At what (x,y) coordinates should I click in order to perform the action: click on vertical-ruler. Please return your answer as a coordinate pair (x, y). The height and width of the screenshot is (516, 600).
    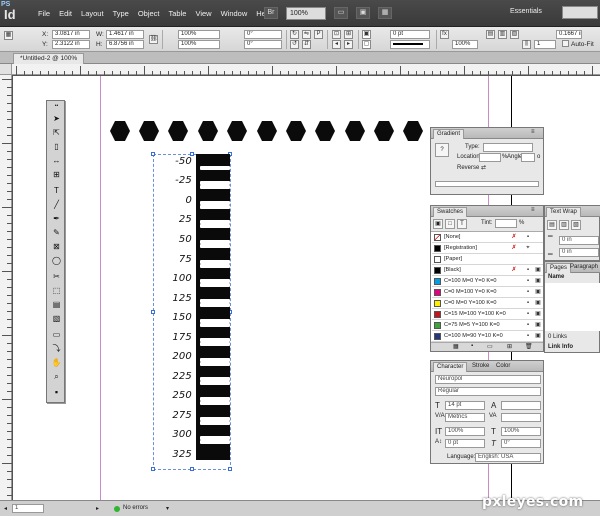
    Looking at the image, I should click on (6, 287).